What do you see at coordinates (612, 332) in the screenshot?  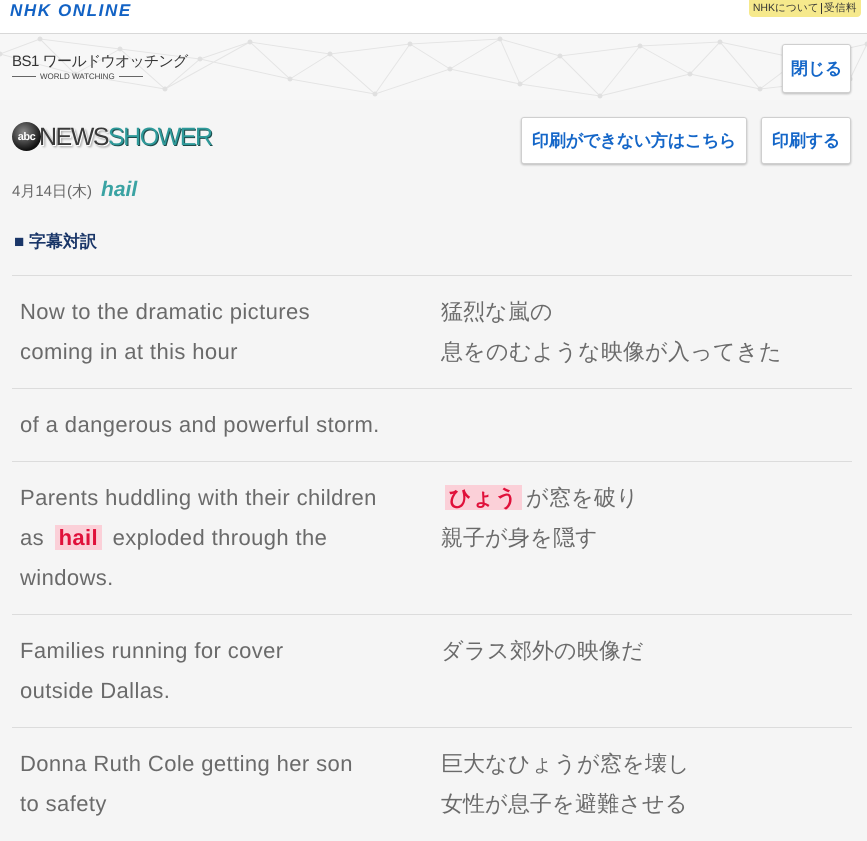 I see `japanese-subtitle: 猛烈な嵐の 息をのむような映像が入ってきた` at bounding box center [612, 332].